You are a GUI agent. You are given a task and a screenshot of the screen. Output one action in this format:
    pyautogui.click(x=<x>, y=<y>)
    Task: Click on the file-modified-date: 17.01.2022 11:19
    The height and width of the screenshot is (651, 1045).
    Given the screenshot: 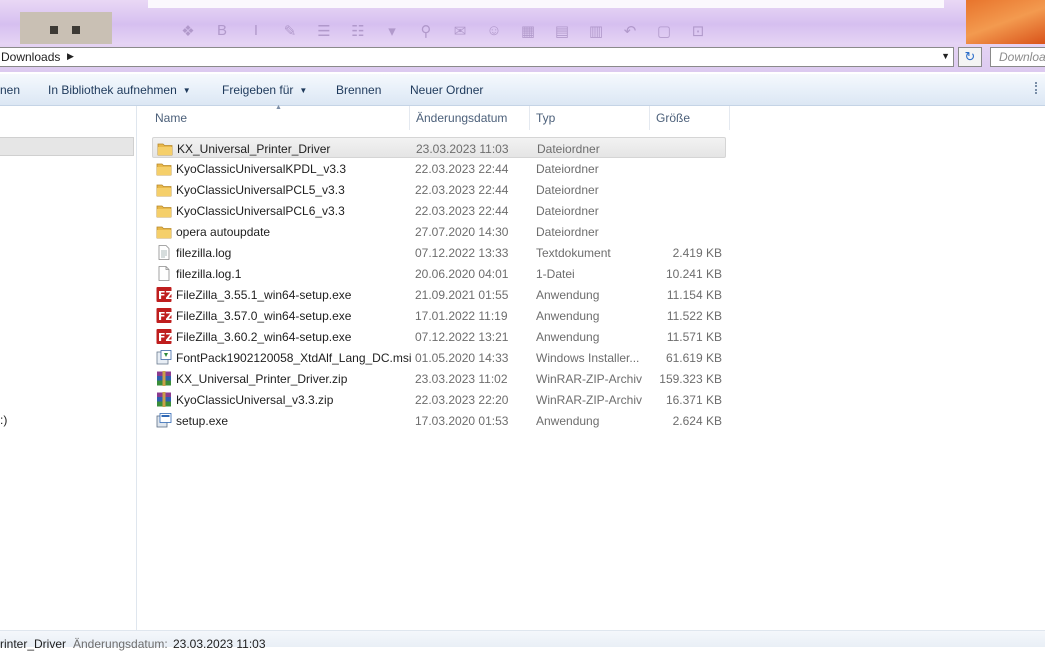 What is the action you would take?
    pyautogui.click(x=461, y=316)
    